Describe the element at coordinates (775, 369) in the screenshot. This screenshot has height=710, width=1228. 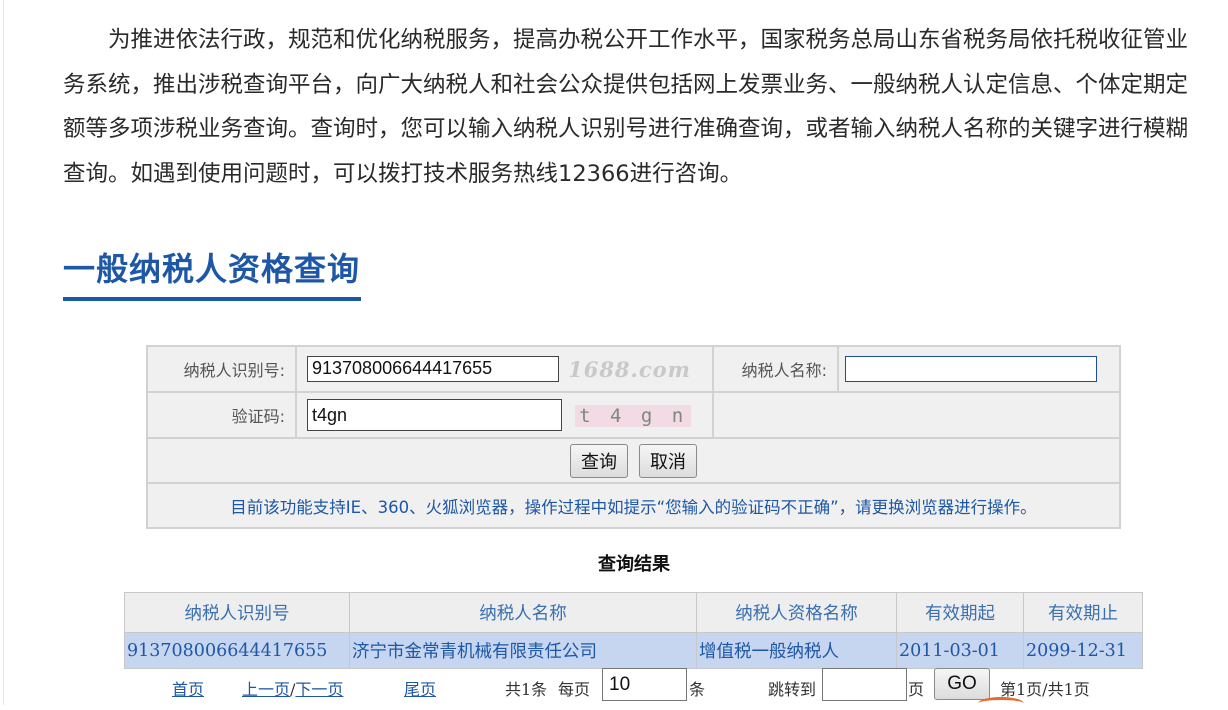
I see `taxpayer-name-label: 纳税人名称:` at that location.